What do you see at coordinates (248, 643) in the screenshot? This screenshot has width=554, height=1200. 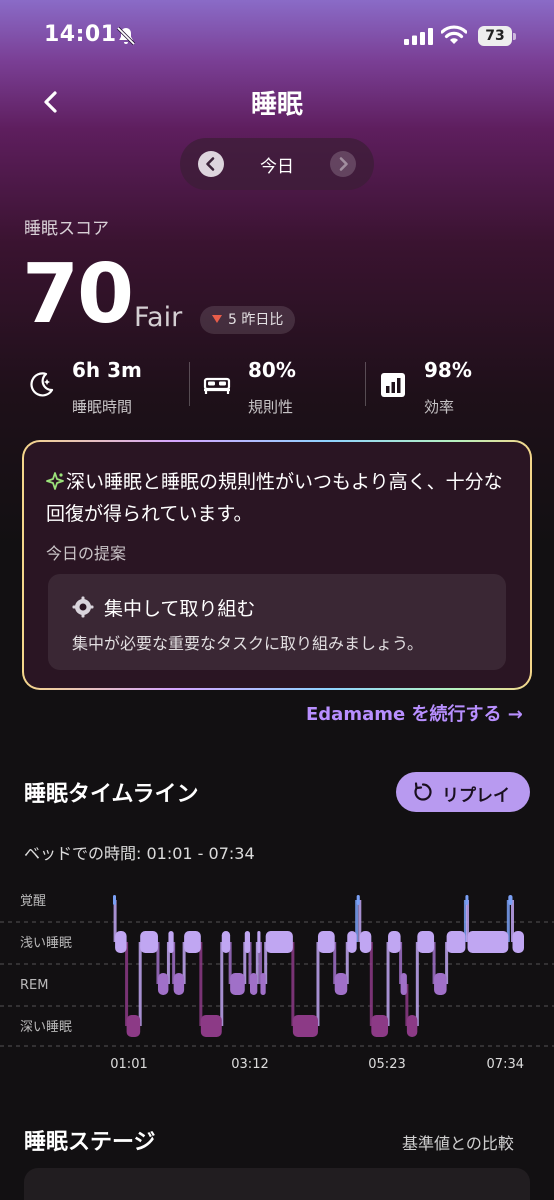 I see `suggestion-description: 集中が必要な重要なタスクに取り組みましょう。` at bounding box center [248, 643].